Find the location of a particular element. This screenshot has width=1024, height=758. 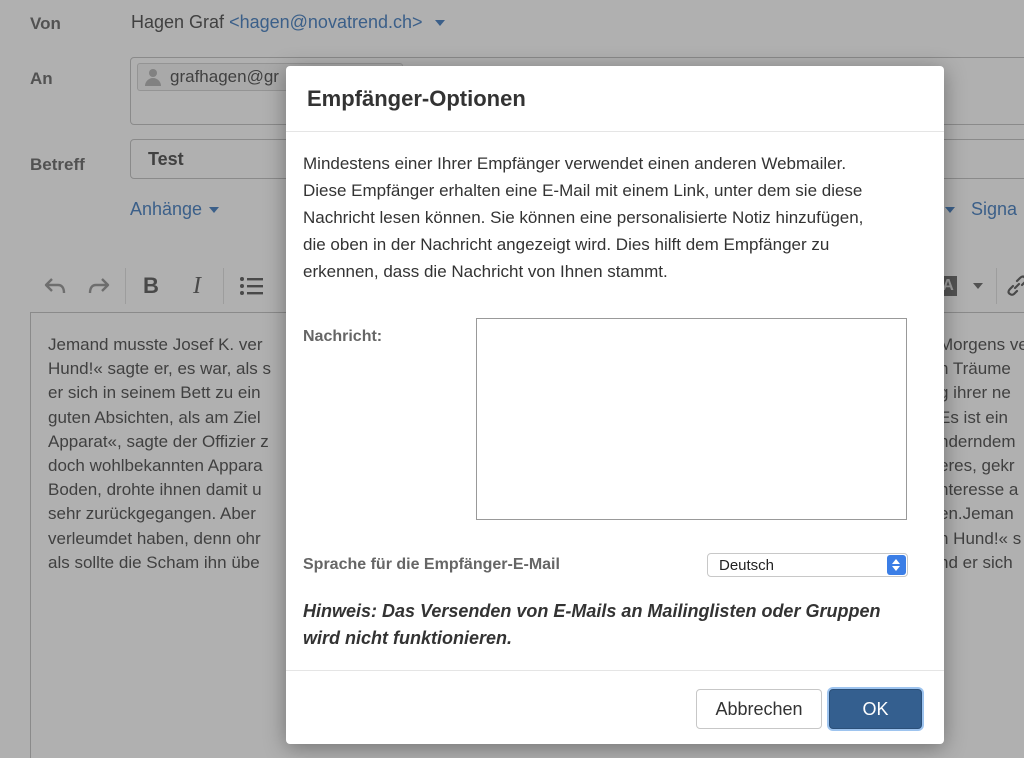

message-label: Nachricht: is located at coordinates (343, 336).